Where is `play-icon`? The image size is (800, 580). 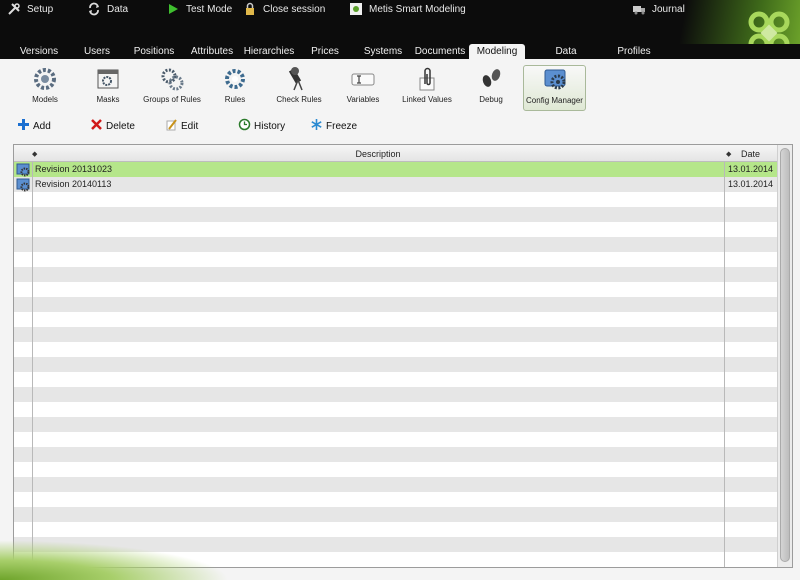 play-icon is located at coordinates (173, 9).